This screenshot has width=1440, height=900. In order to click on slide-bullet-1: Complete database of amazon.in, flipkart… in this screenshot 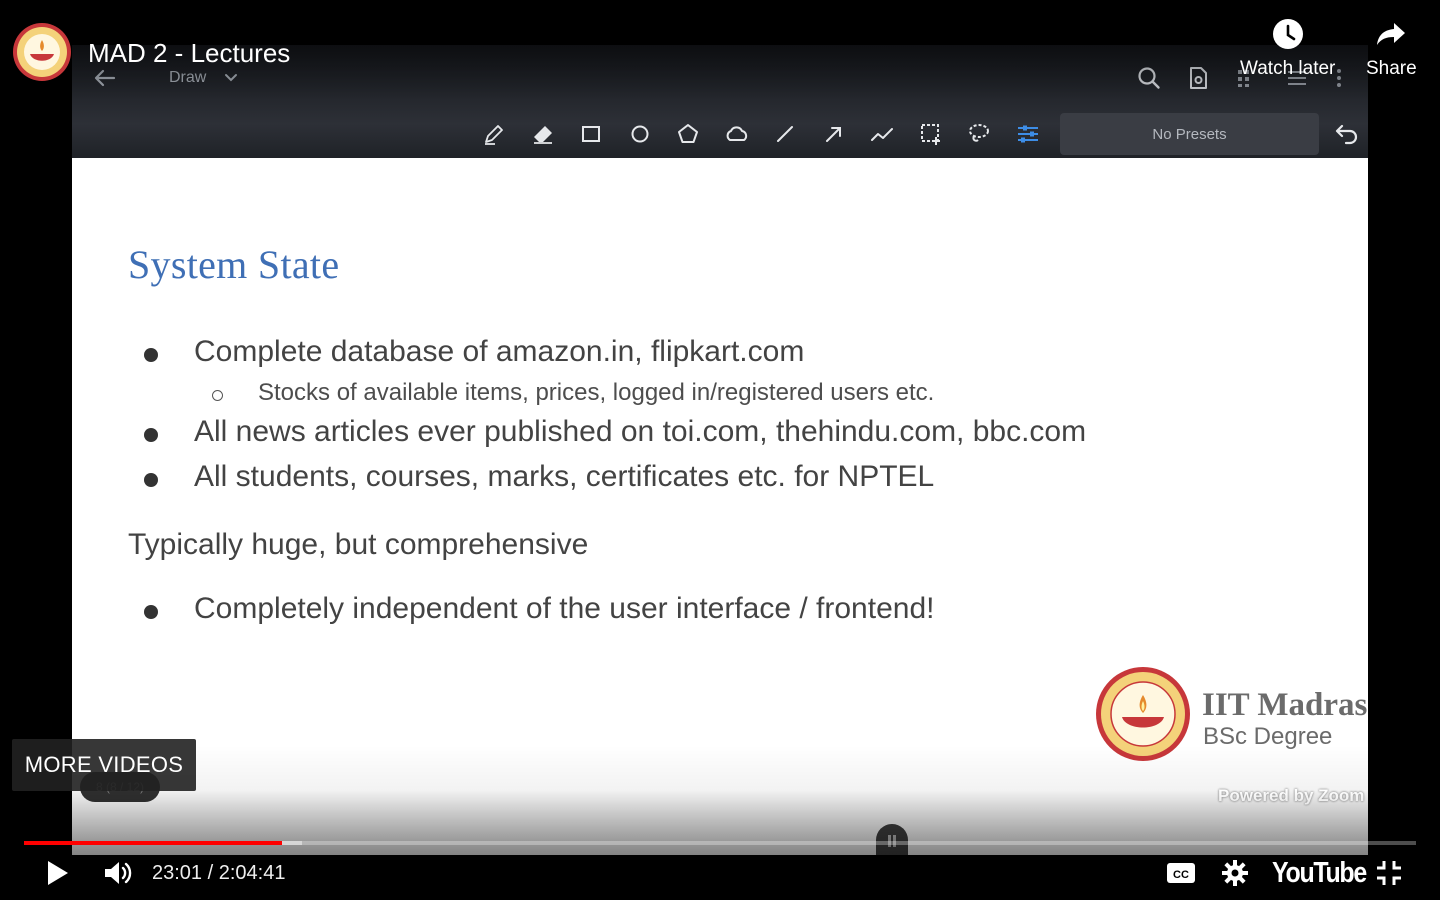, I will do `click(499, 351)`.